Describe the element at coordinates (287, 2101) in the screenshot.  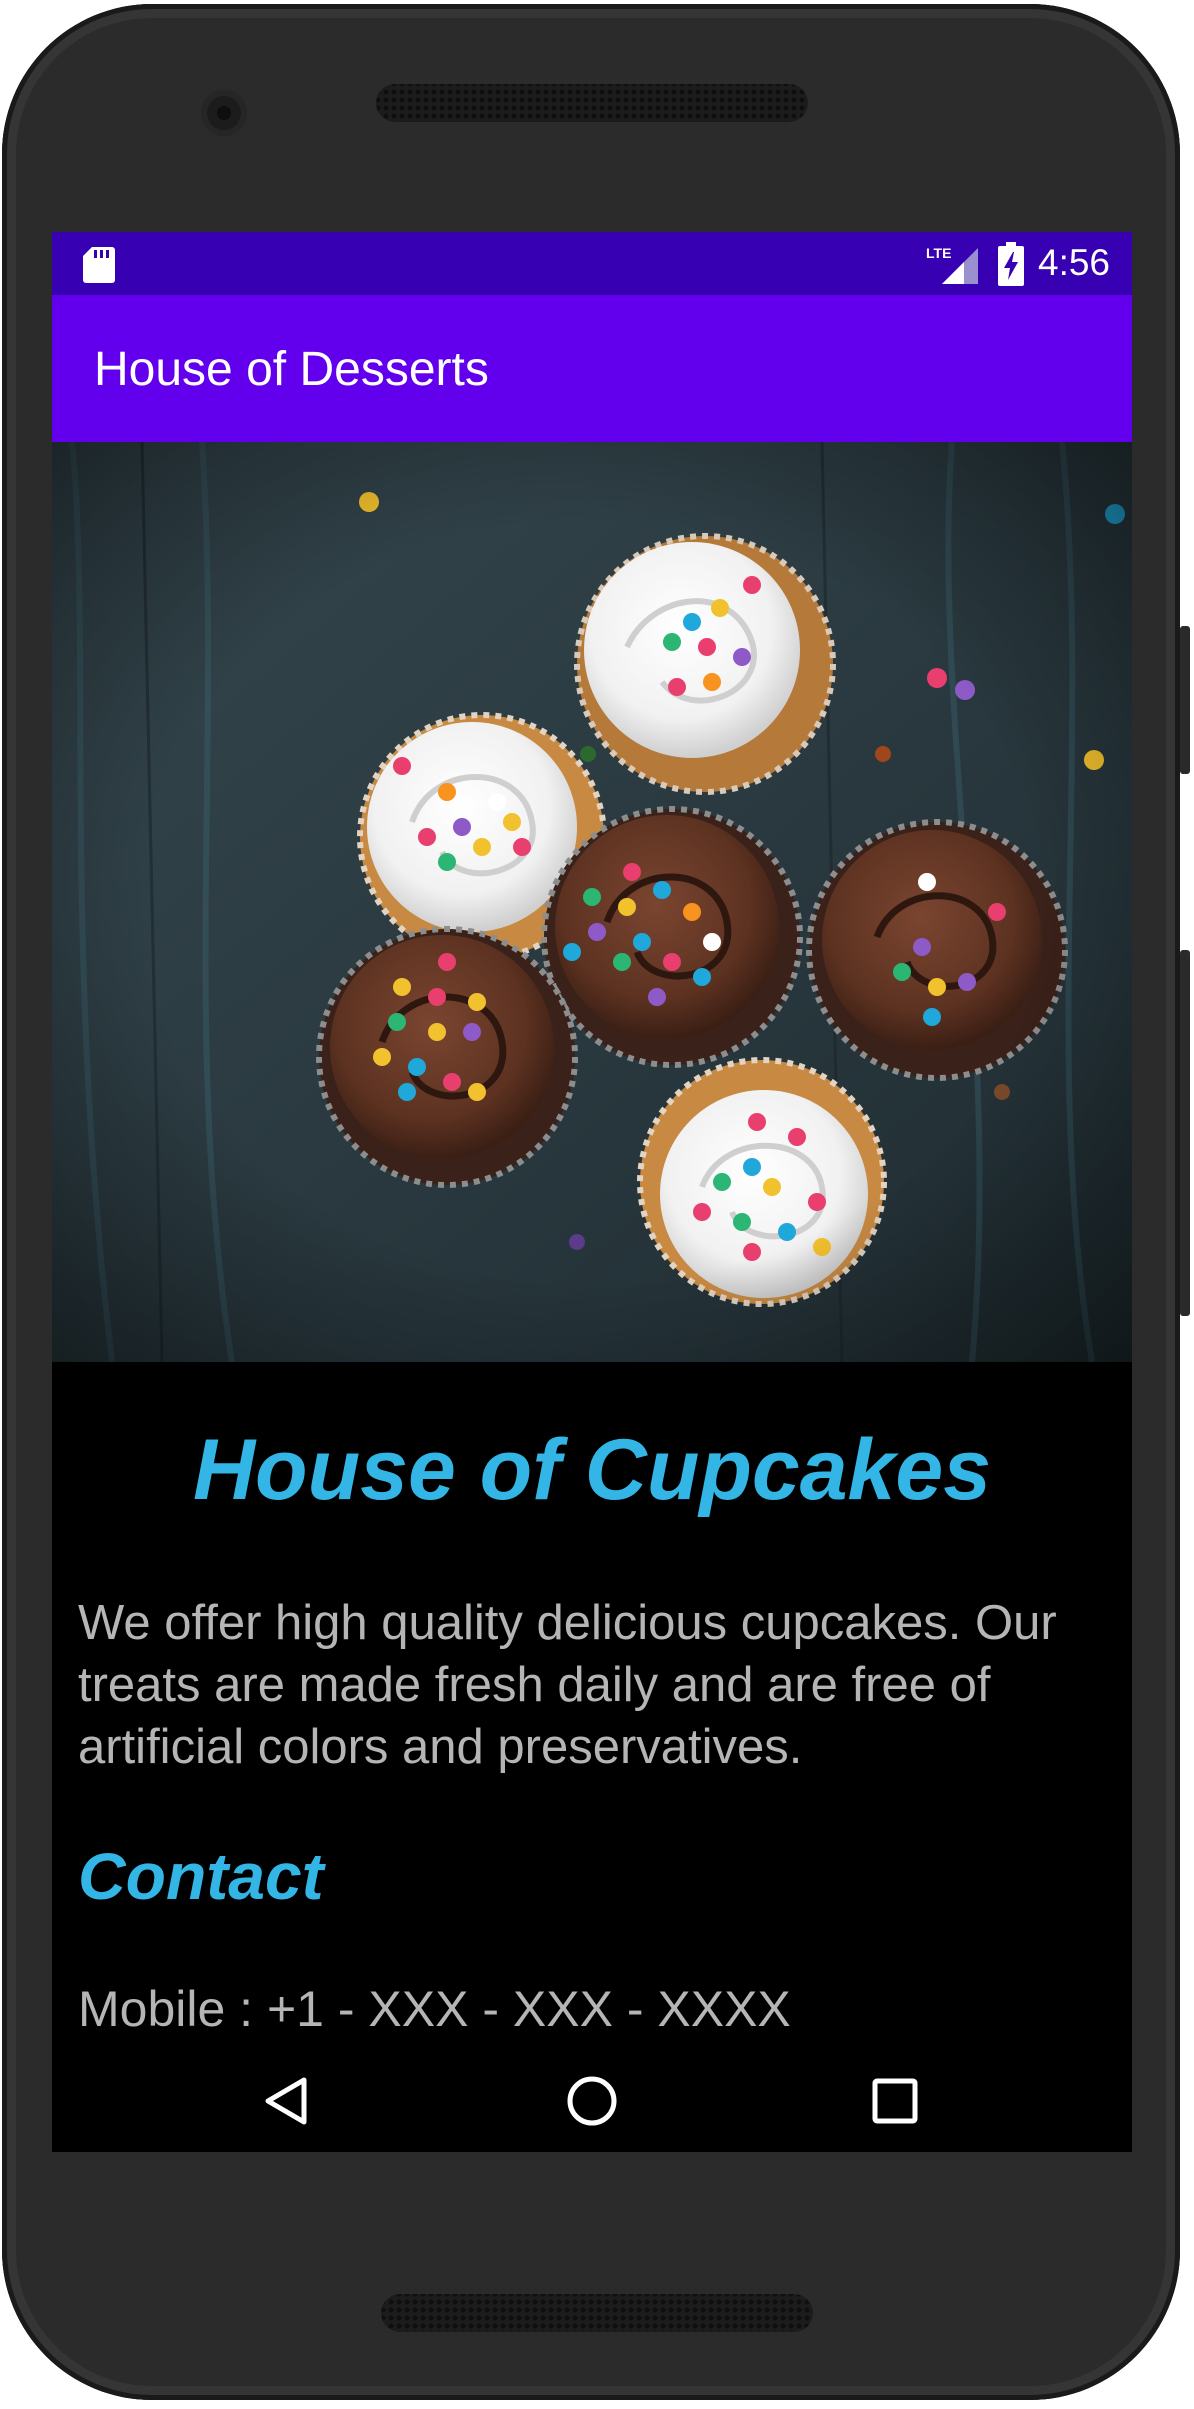
I see `back-icon` at that location.